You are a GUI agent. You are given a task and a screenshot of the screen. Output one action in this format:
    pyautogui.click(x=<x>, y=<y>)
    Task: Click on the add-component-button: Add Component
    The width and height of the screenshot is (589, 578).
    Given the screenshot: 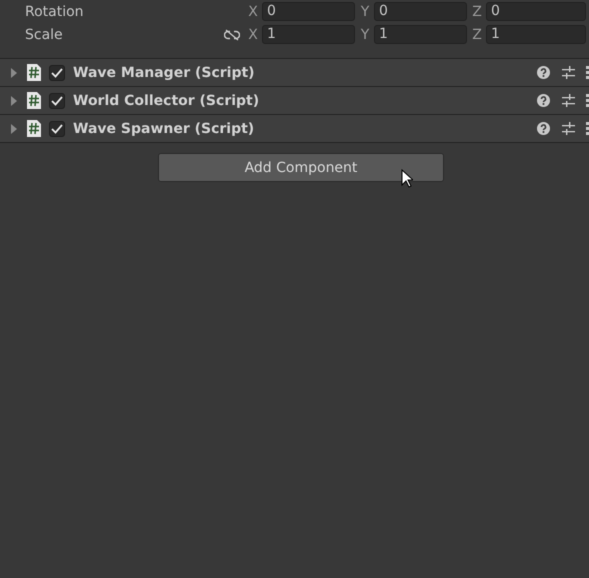 What is the action you would take?
    pyautogui.click(x=301, y=167)
    